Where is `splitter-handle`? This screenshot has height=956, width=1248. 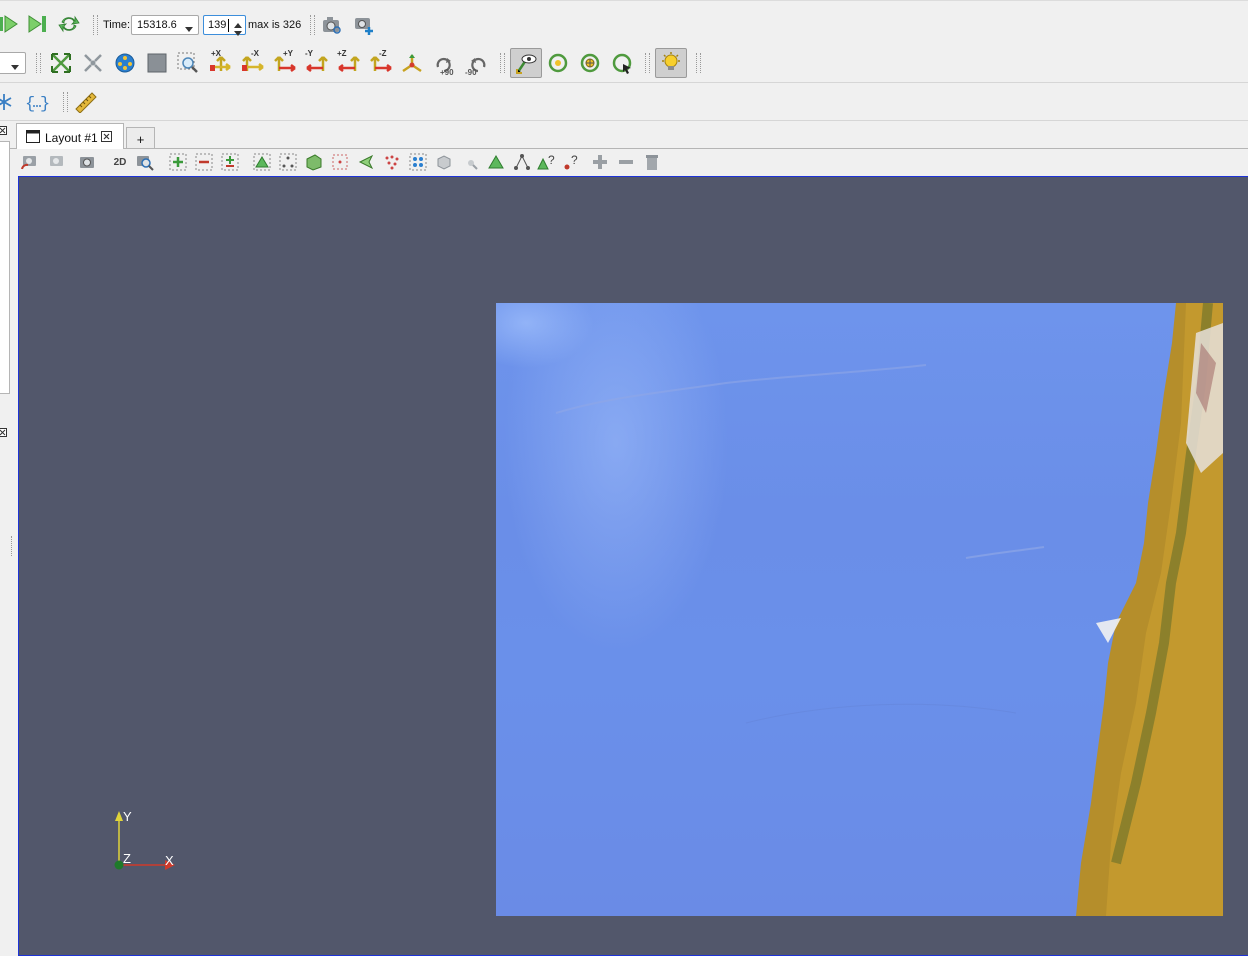
splitter-handle is located at coordinates (12, 546).